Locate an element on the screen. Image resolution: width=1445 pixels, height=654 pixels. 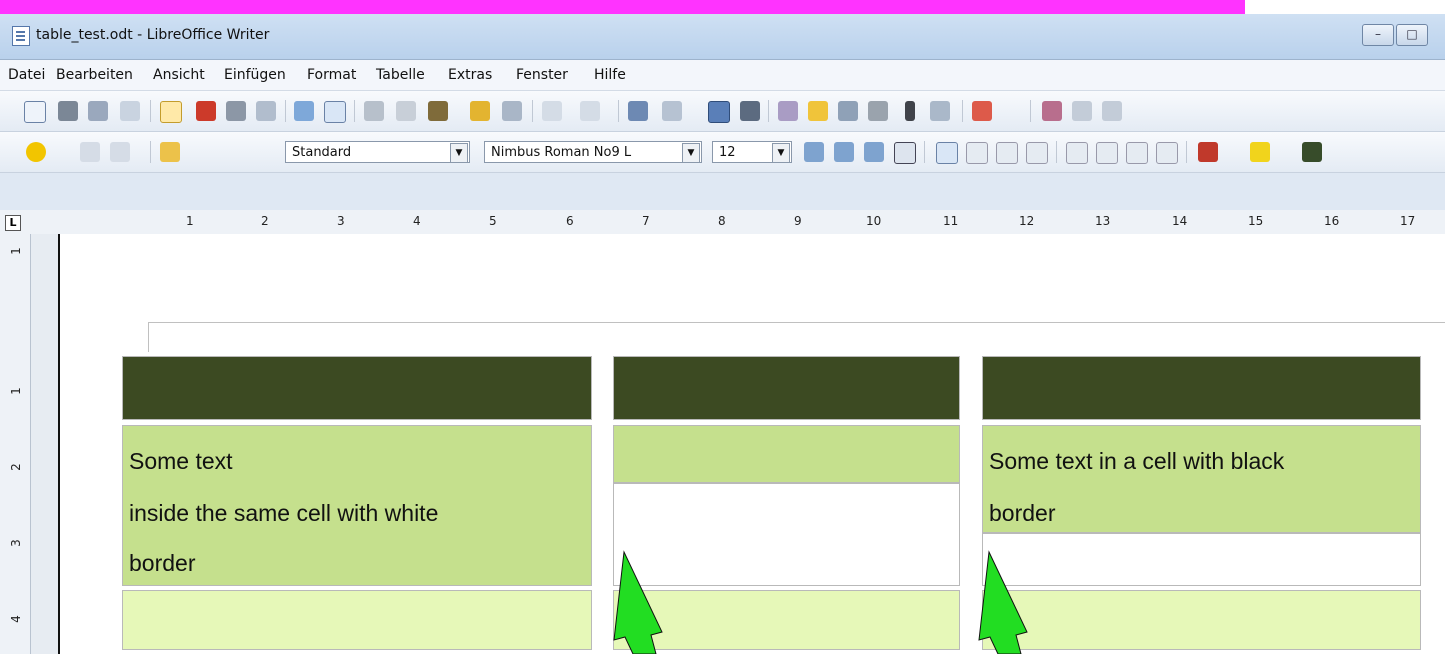
paste-icon is located at coordinates (438, 111).